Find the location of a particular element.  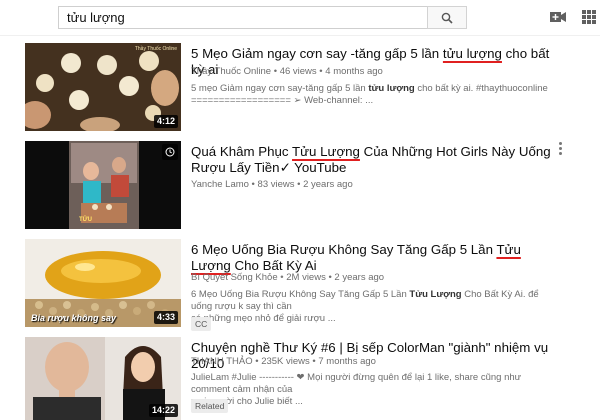

apps-grid-icon is located at coordinates (589, 17).